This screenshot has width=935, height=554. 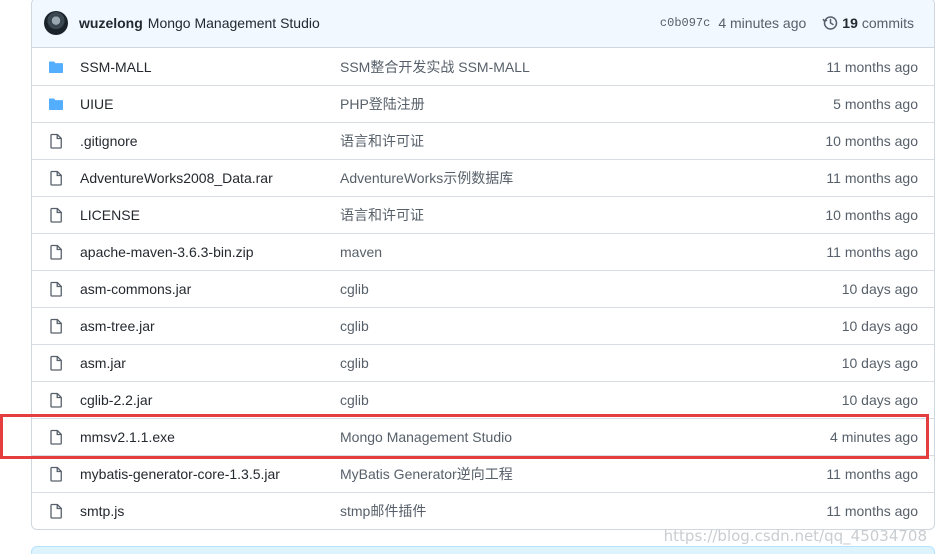 What do you see at coordinates (850, 23) in the screenshot?
I see `commits-count: 19` at bounding box center [850, 23].